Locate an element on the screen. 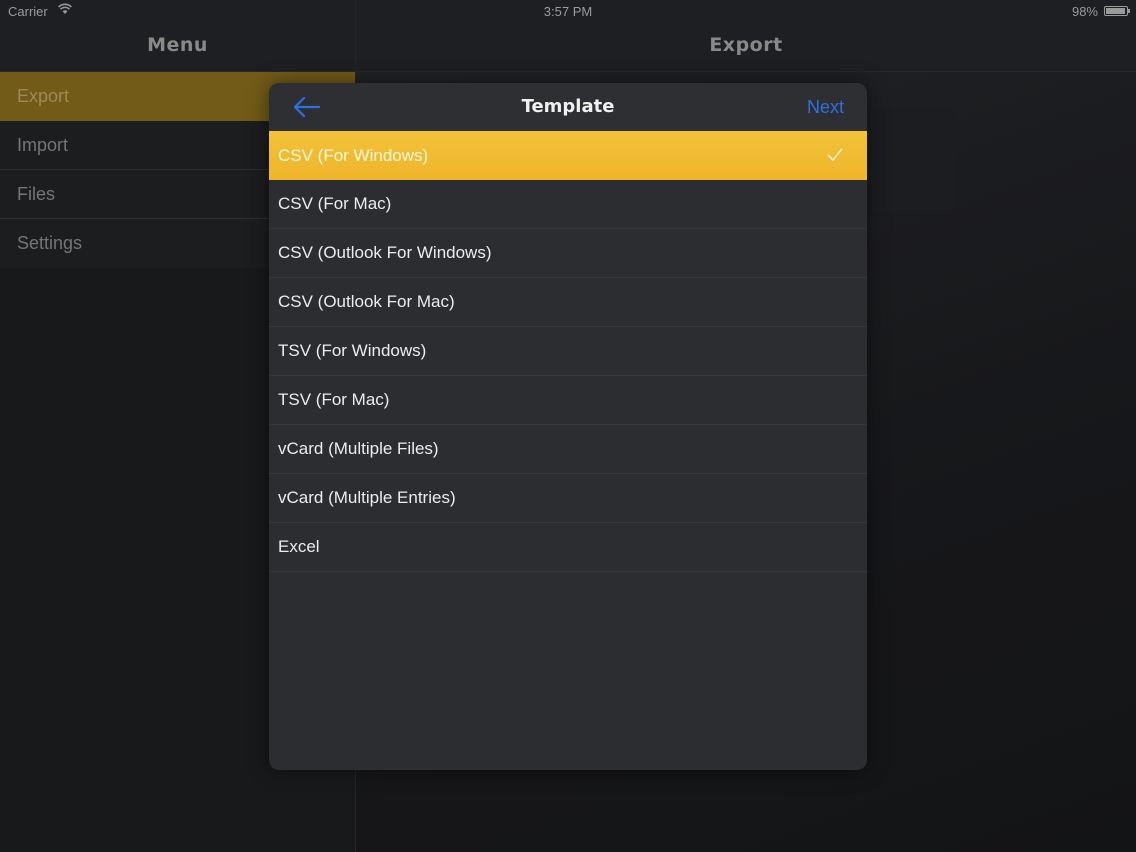 The width and height of the screenshot is (1136, 852). next-button: Next is located at coordinates (825, 107).